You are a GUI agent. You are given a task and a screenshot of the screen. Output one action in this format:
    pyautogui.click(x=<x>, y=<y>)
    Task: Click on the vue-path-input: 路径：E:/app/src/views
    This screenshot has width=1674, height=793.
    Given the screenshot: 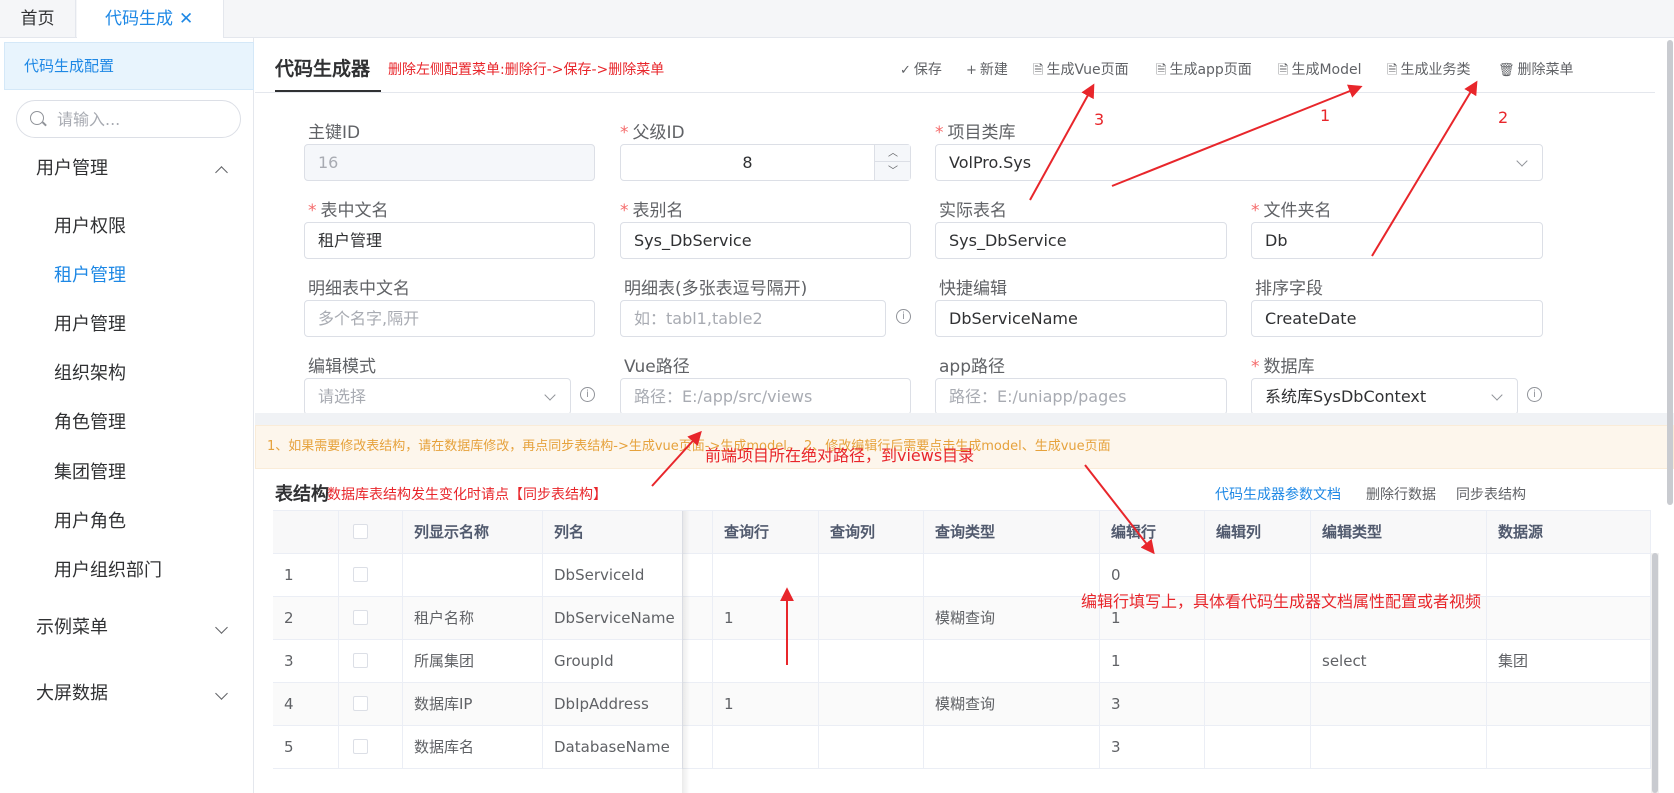 What is the action you would take?
    pyautogui.click(x=765, y=396)
    